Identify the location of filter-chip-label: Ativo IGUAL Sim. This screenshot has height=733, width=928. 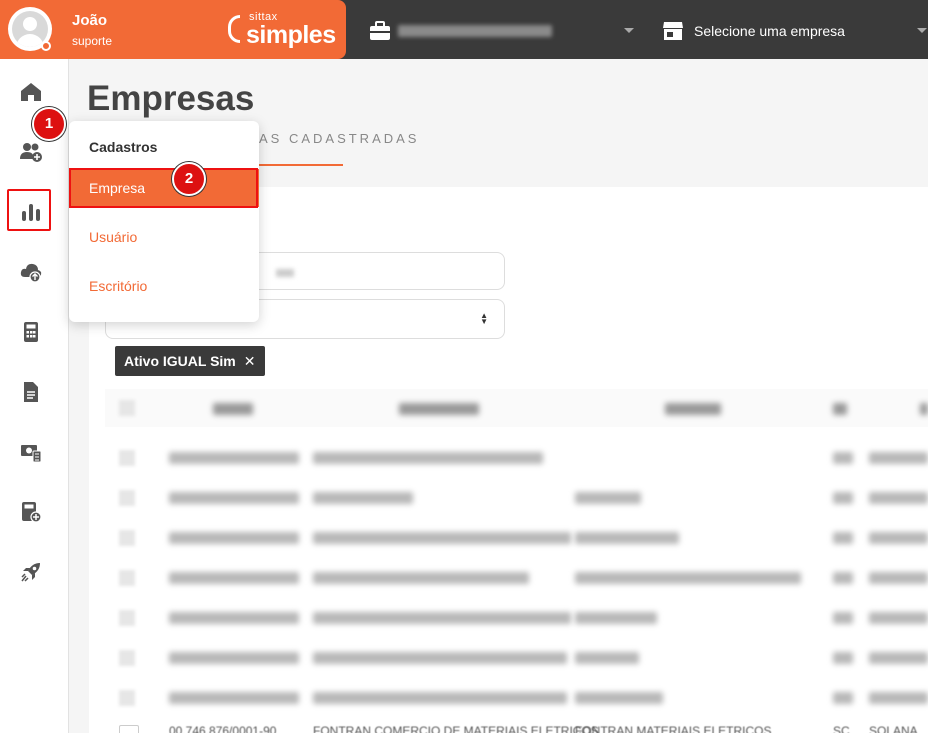
(180, 361).